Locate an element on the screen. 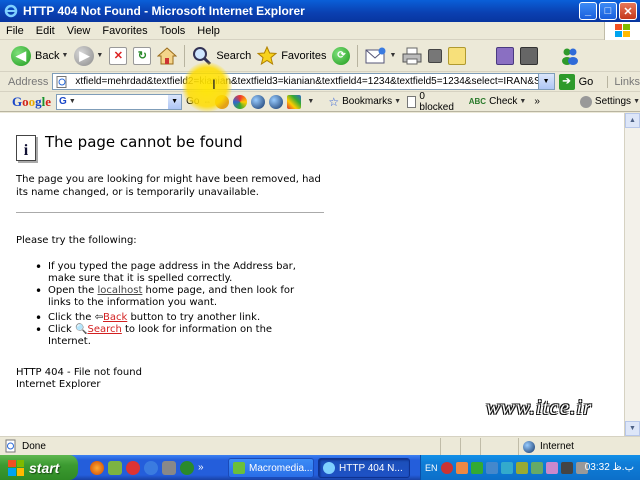 The width and height of the screenshot is (640, 480). home-icon is located at coordinates (167, 55).